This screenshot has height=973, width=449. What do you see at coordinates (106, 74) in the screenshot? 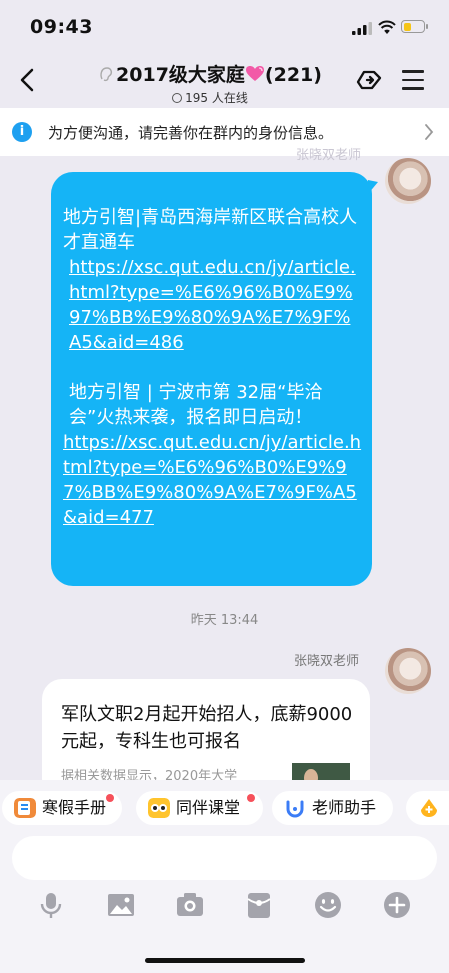
I see `ear-icon` at bounding box center [106, 74].